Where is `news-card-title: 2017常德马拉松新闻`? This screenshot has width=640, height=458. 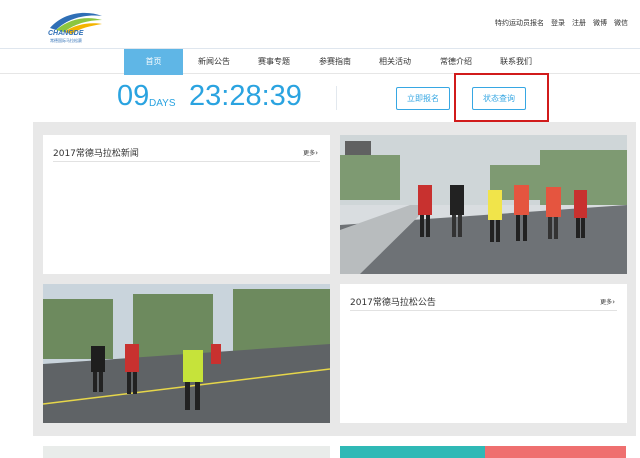 news-card-title: 2017常德马拉松新闻 is located at coordinates (96, 152).